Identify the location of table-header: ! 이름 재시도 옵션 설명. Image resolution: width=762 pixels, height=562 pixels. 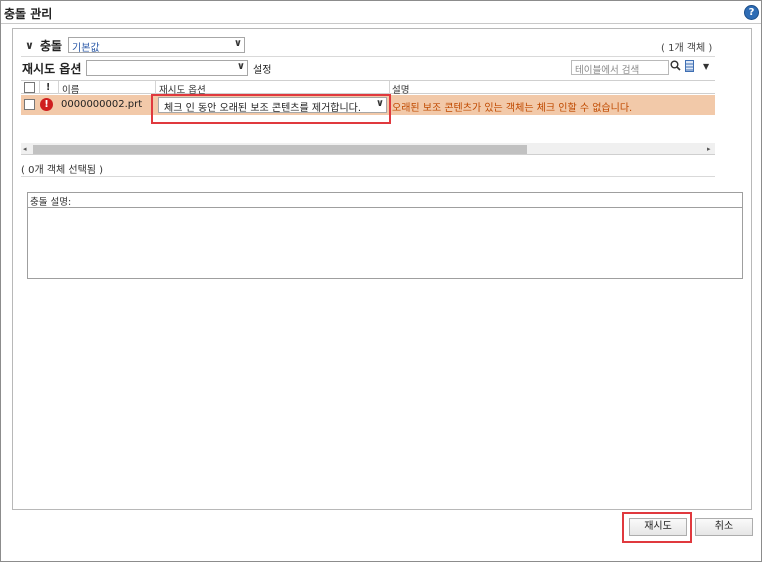
(368, 88).